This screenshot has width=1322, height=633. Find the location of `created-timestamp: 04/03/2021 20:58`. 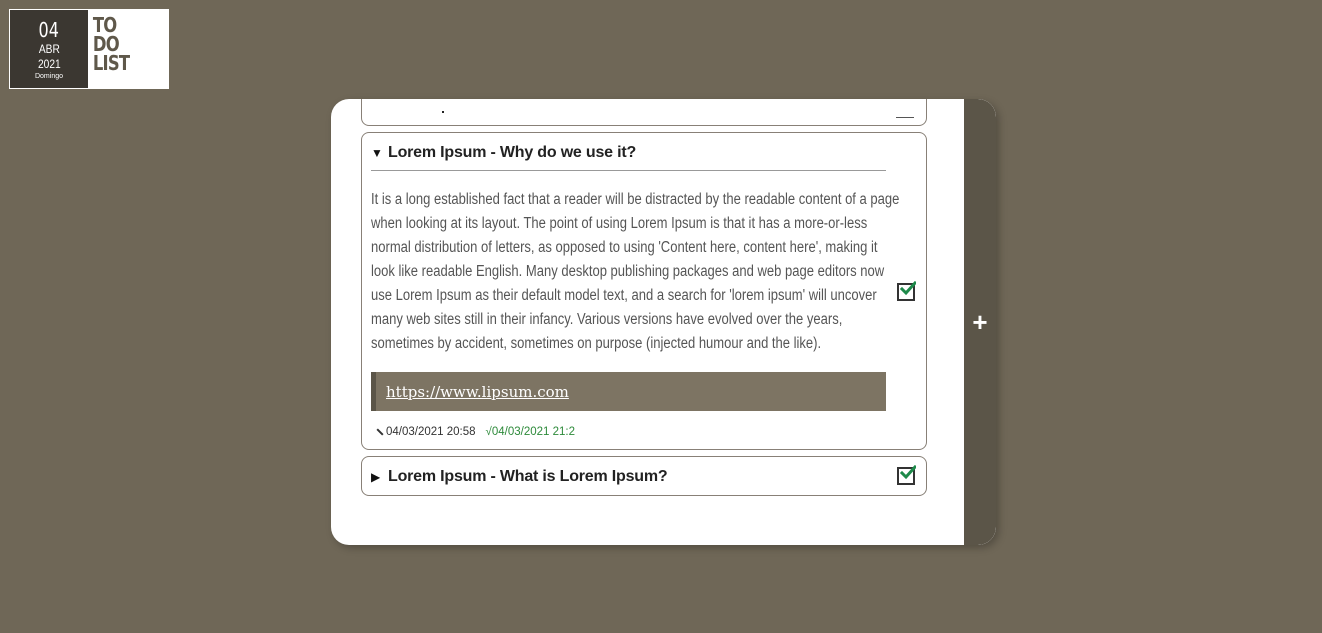

created-timestamp: 04/03/2021 20:58 is located at coordinates (426, 432).